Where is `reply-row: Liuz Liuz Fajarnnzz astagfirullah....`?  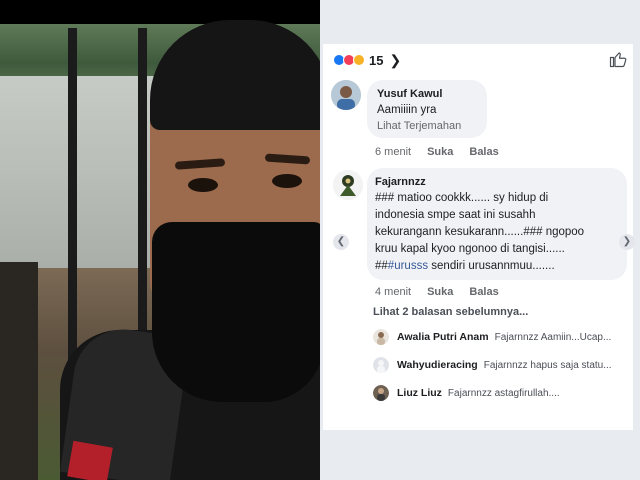
reply-row: Liuz Liuz Fajarnnzz astagfirullah.... is located at coordinates (501, 393).